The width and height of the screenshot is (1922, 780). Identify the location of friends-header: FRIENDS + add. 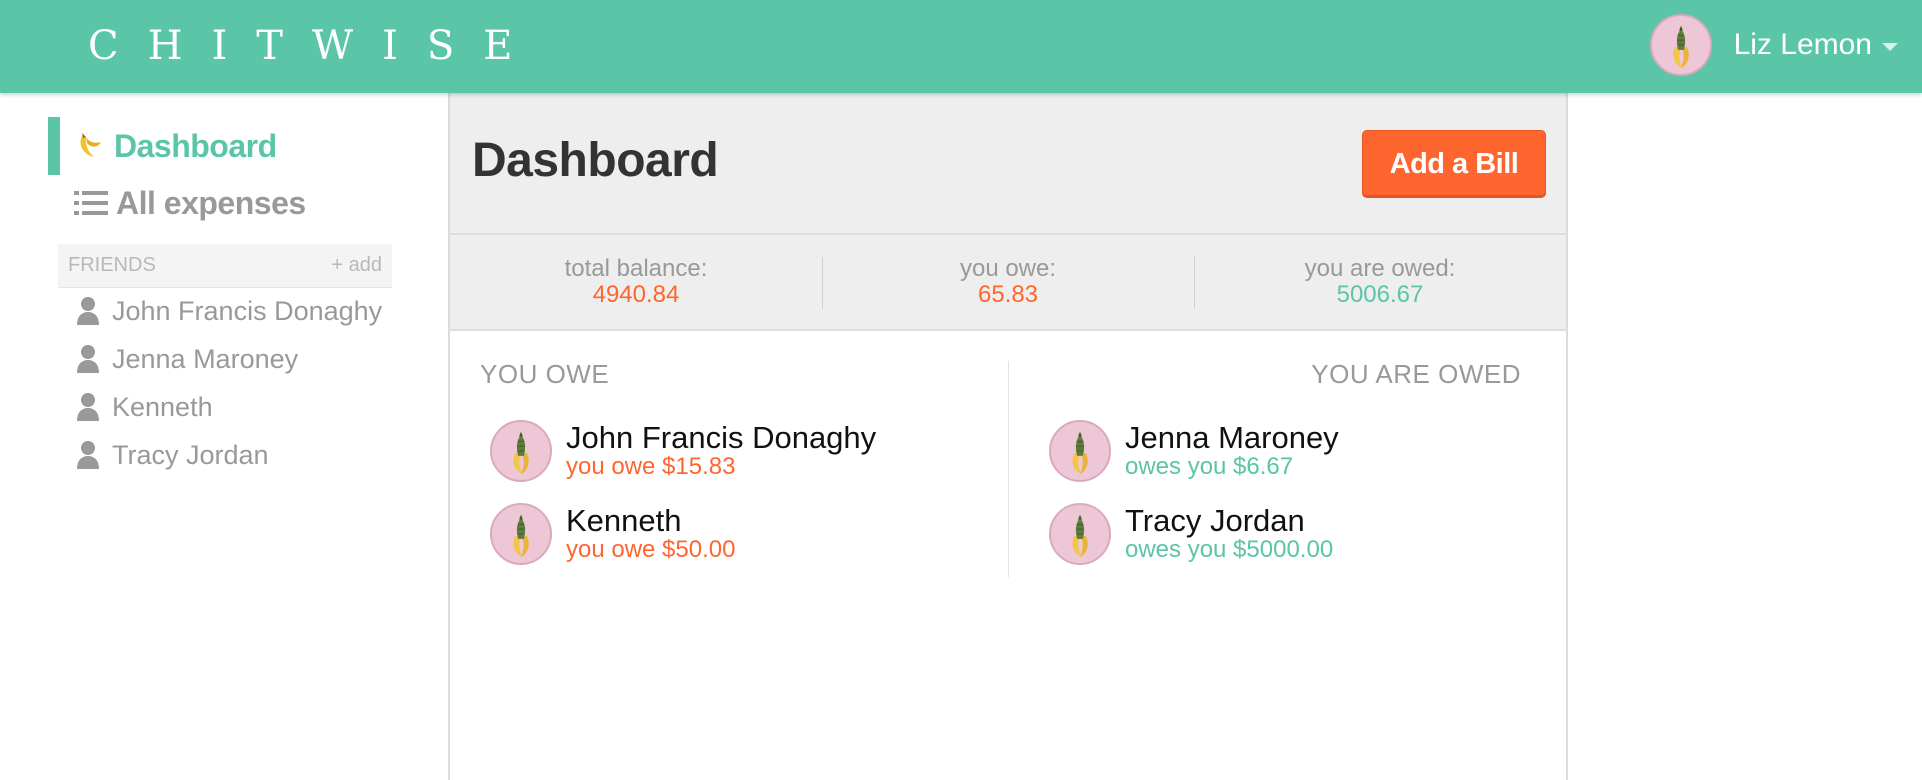
(225, 266).